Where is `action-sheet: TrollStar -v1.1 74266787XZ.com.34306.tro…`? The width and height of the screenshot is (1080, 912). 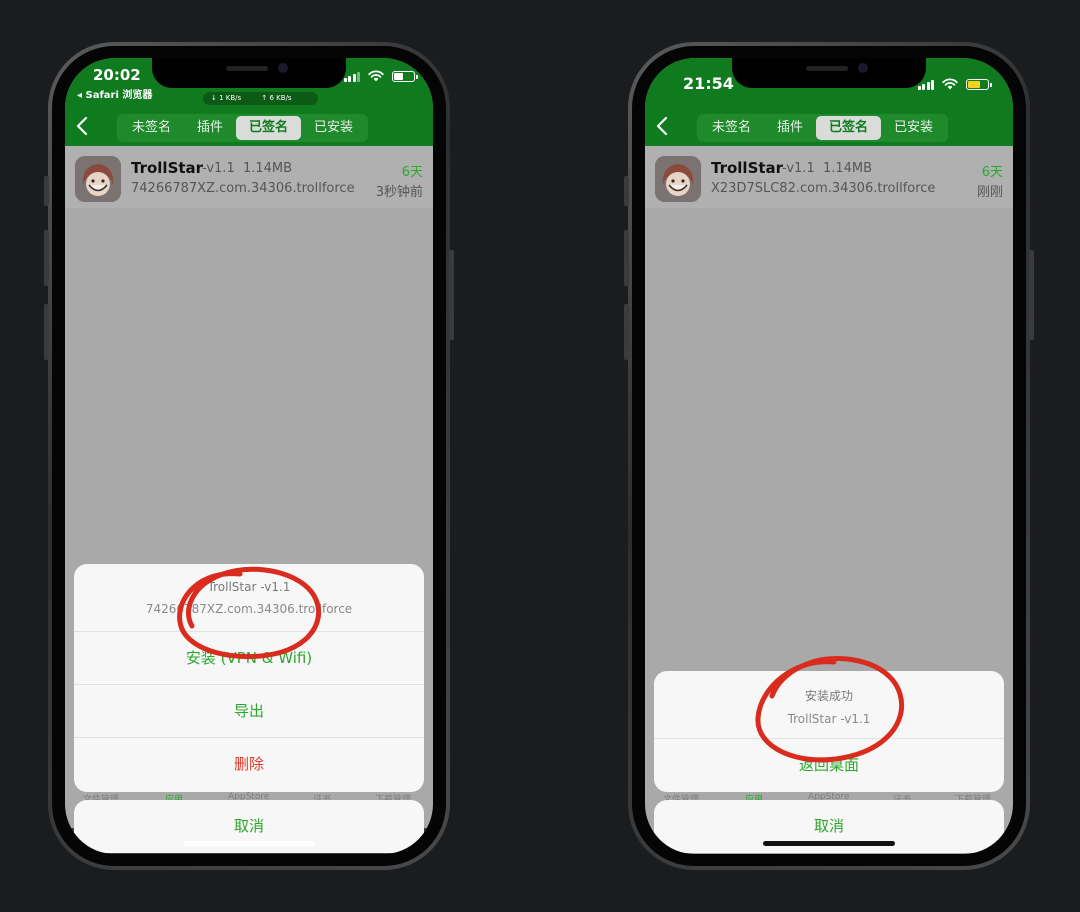
action-sheet: TrollStar -v1.1 74266787XZ.com.34306.tro… is located at coordinates (249, 678).